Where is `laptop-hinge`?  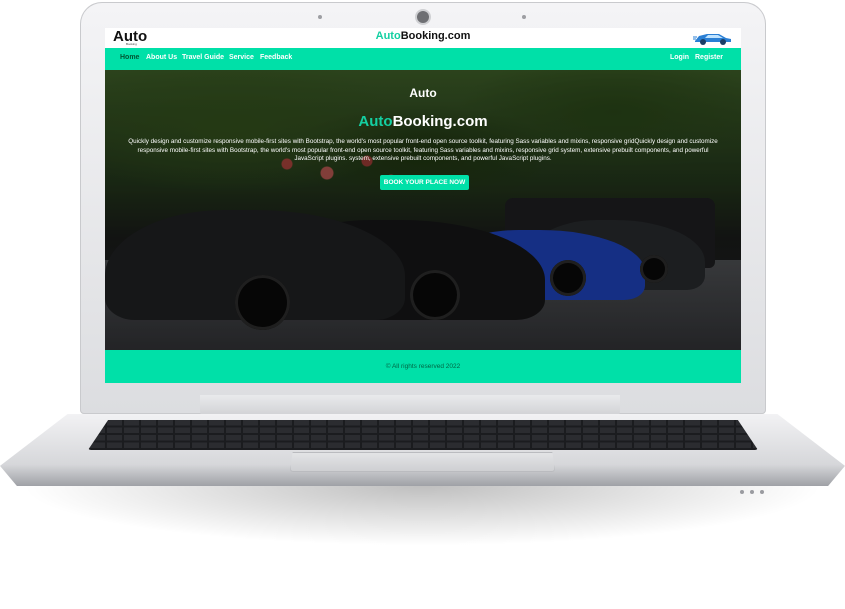
laptop-hinge is located at coordinates (410, 406).